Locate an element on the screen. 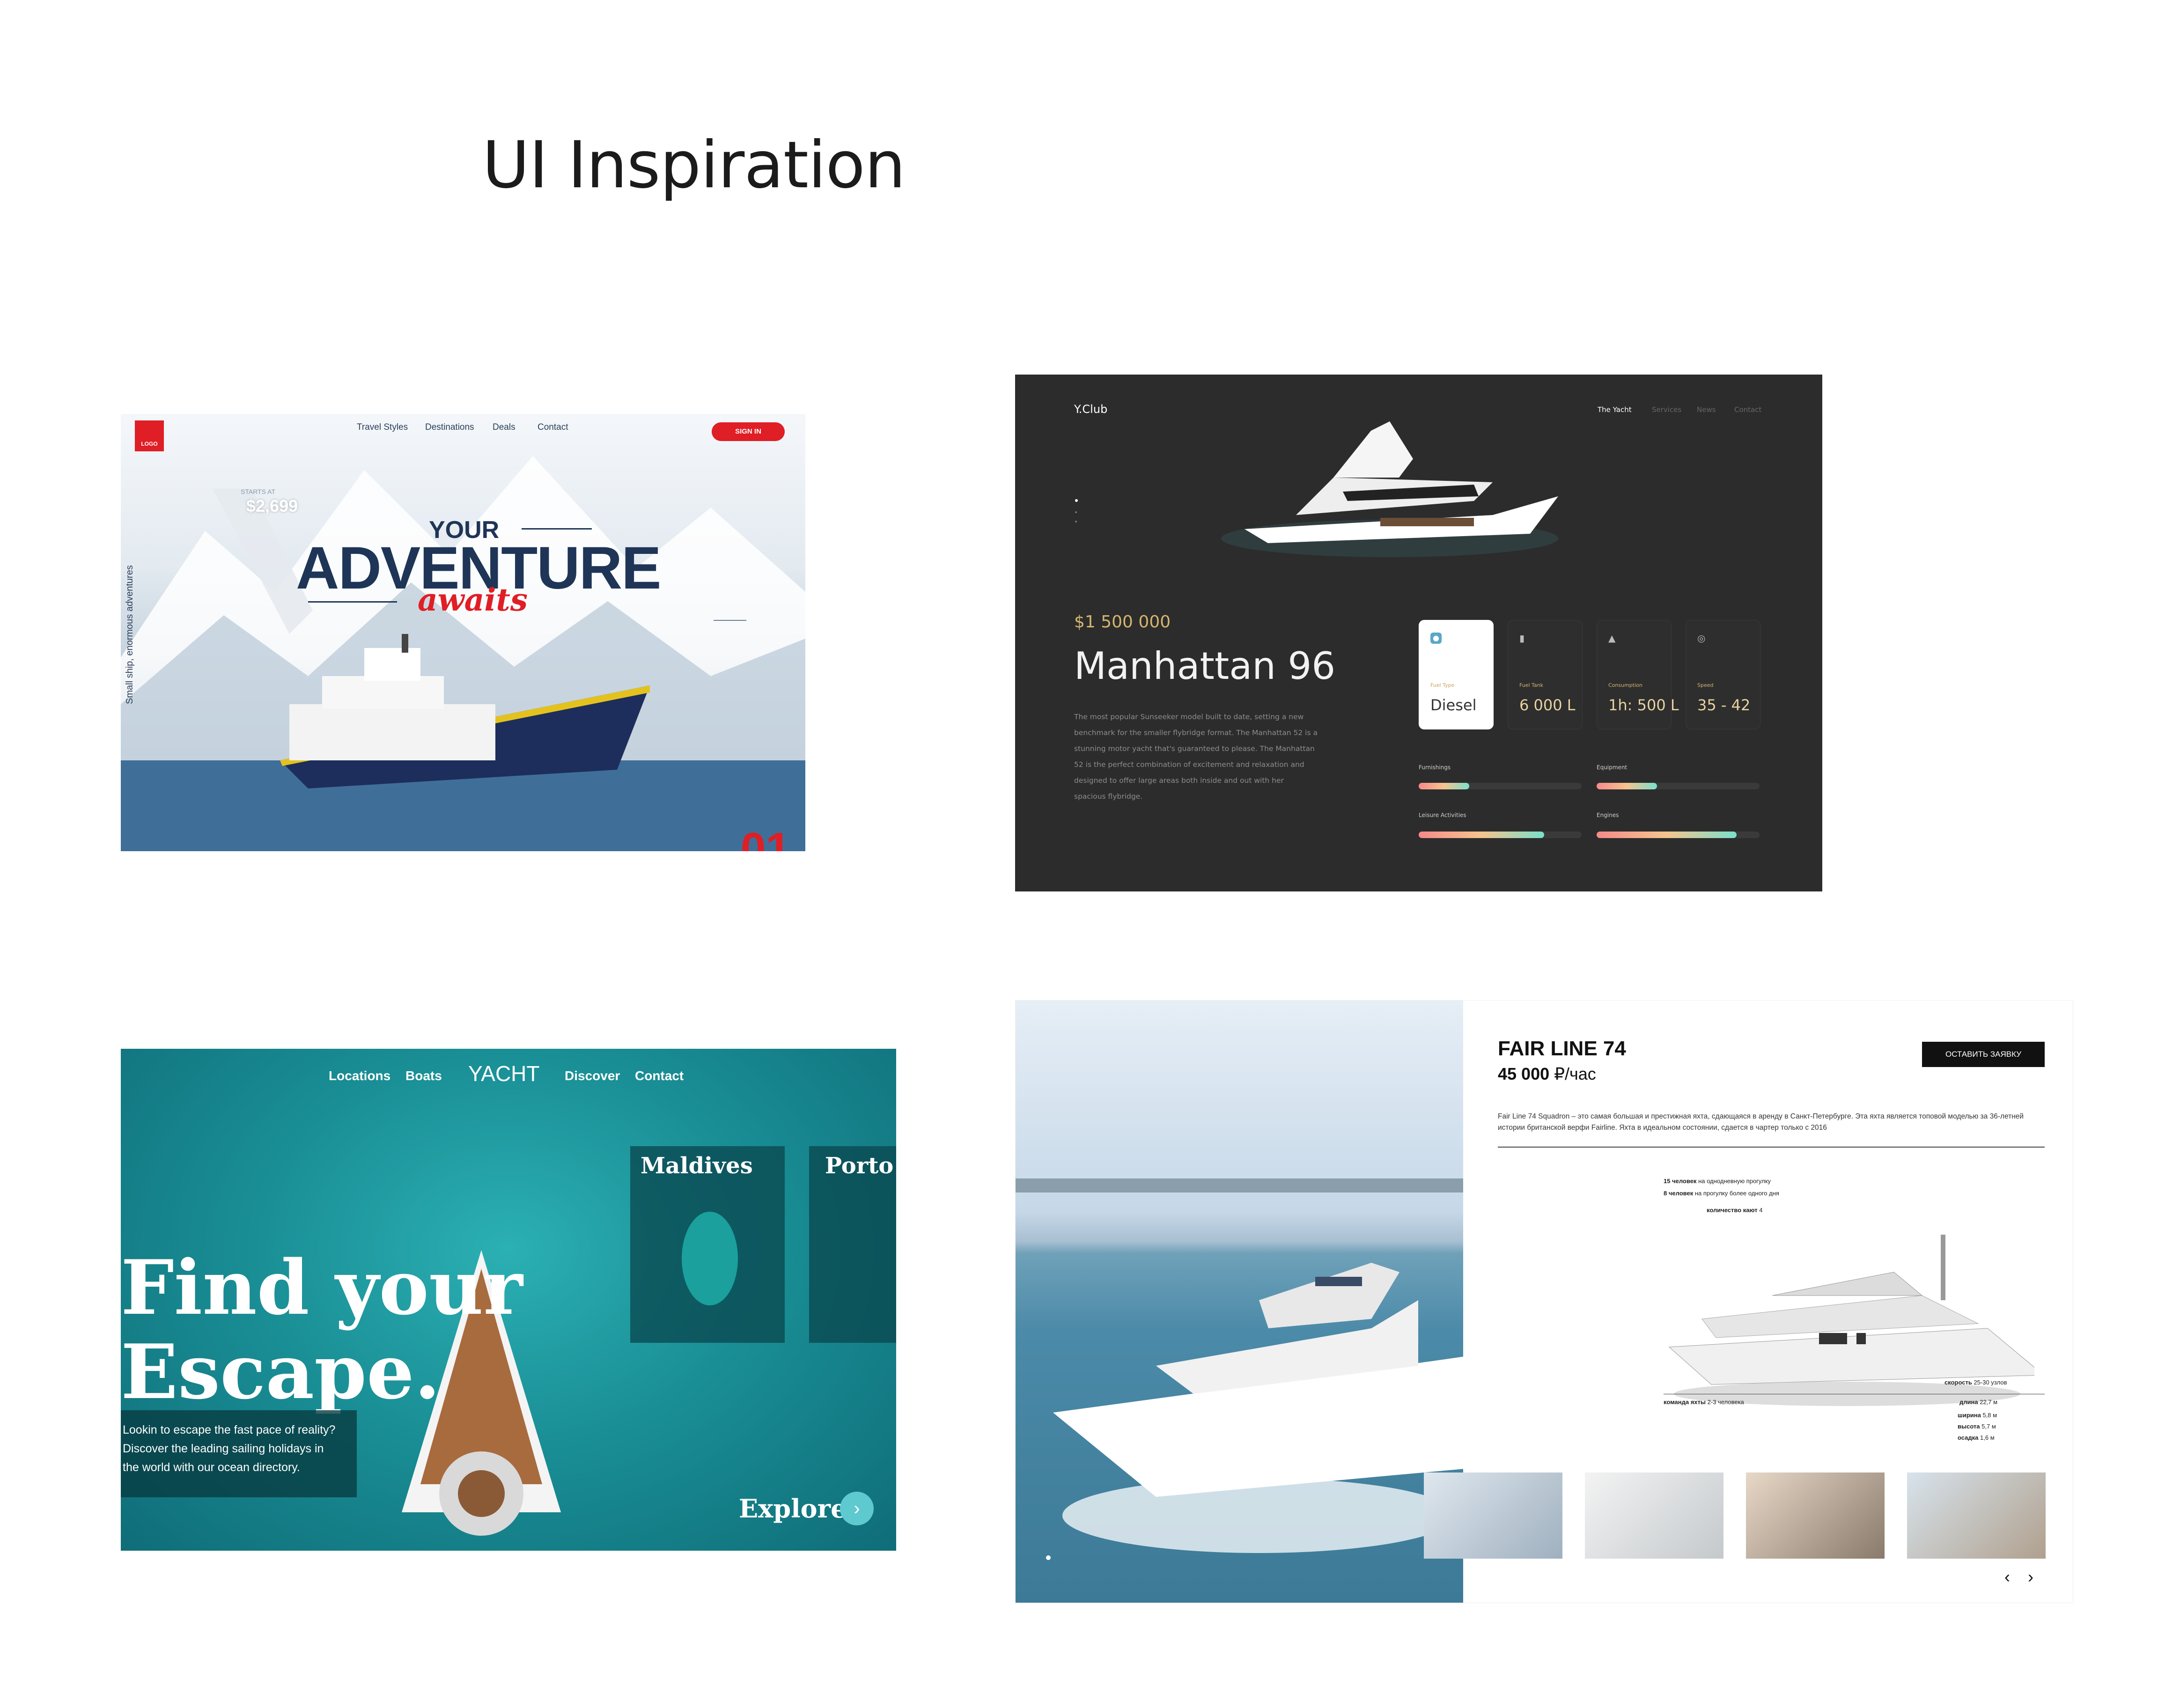 The width and height of the screenshot is (2180, 1708). flame-icon: ▲ is located at coordinates (1612, 638).